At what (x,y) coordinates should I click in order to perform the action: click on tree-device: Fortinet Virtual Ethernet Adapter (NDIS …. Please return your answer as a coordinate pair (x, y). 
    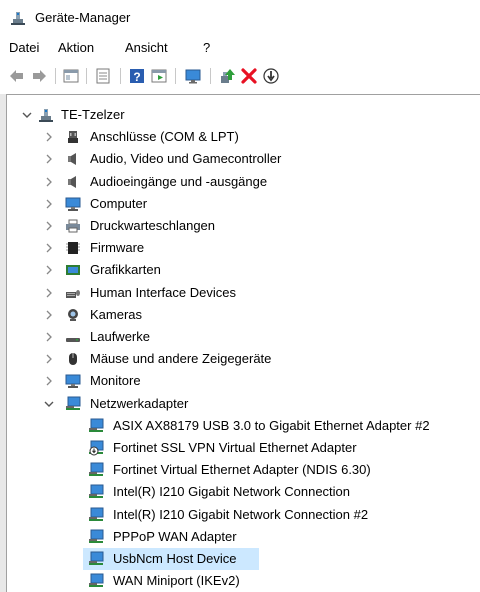
    Looking at the image, I should click on (278, 470).